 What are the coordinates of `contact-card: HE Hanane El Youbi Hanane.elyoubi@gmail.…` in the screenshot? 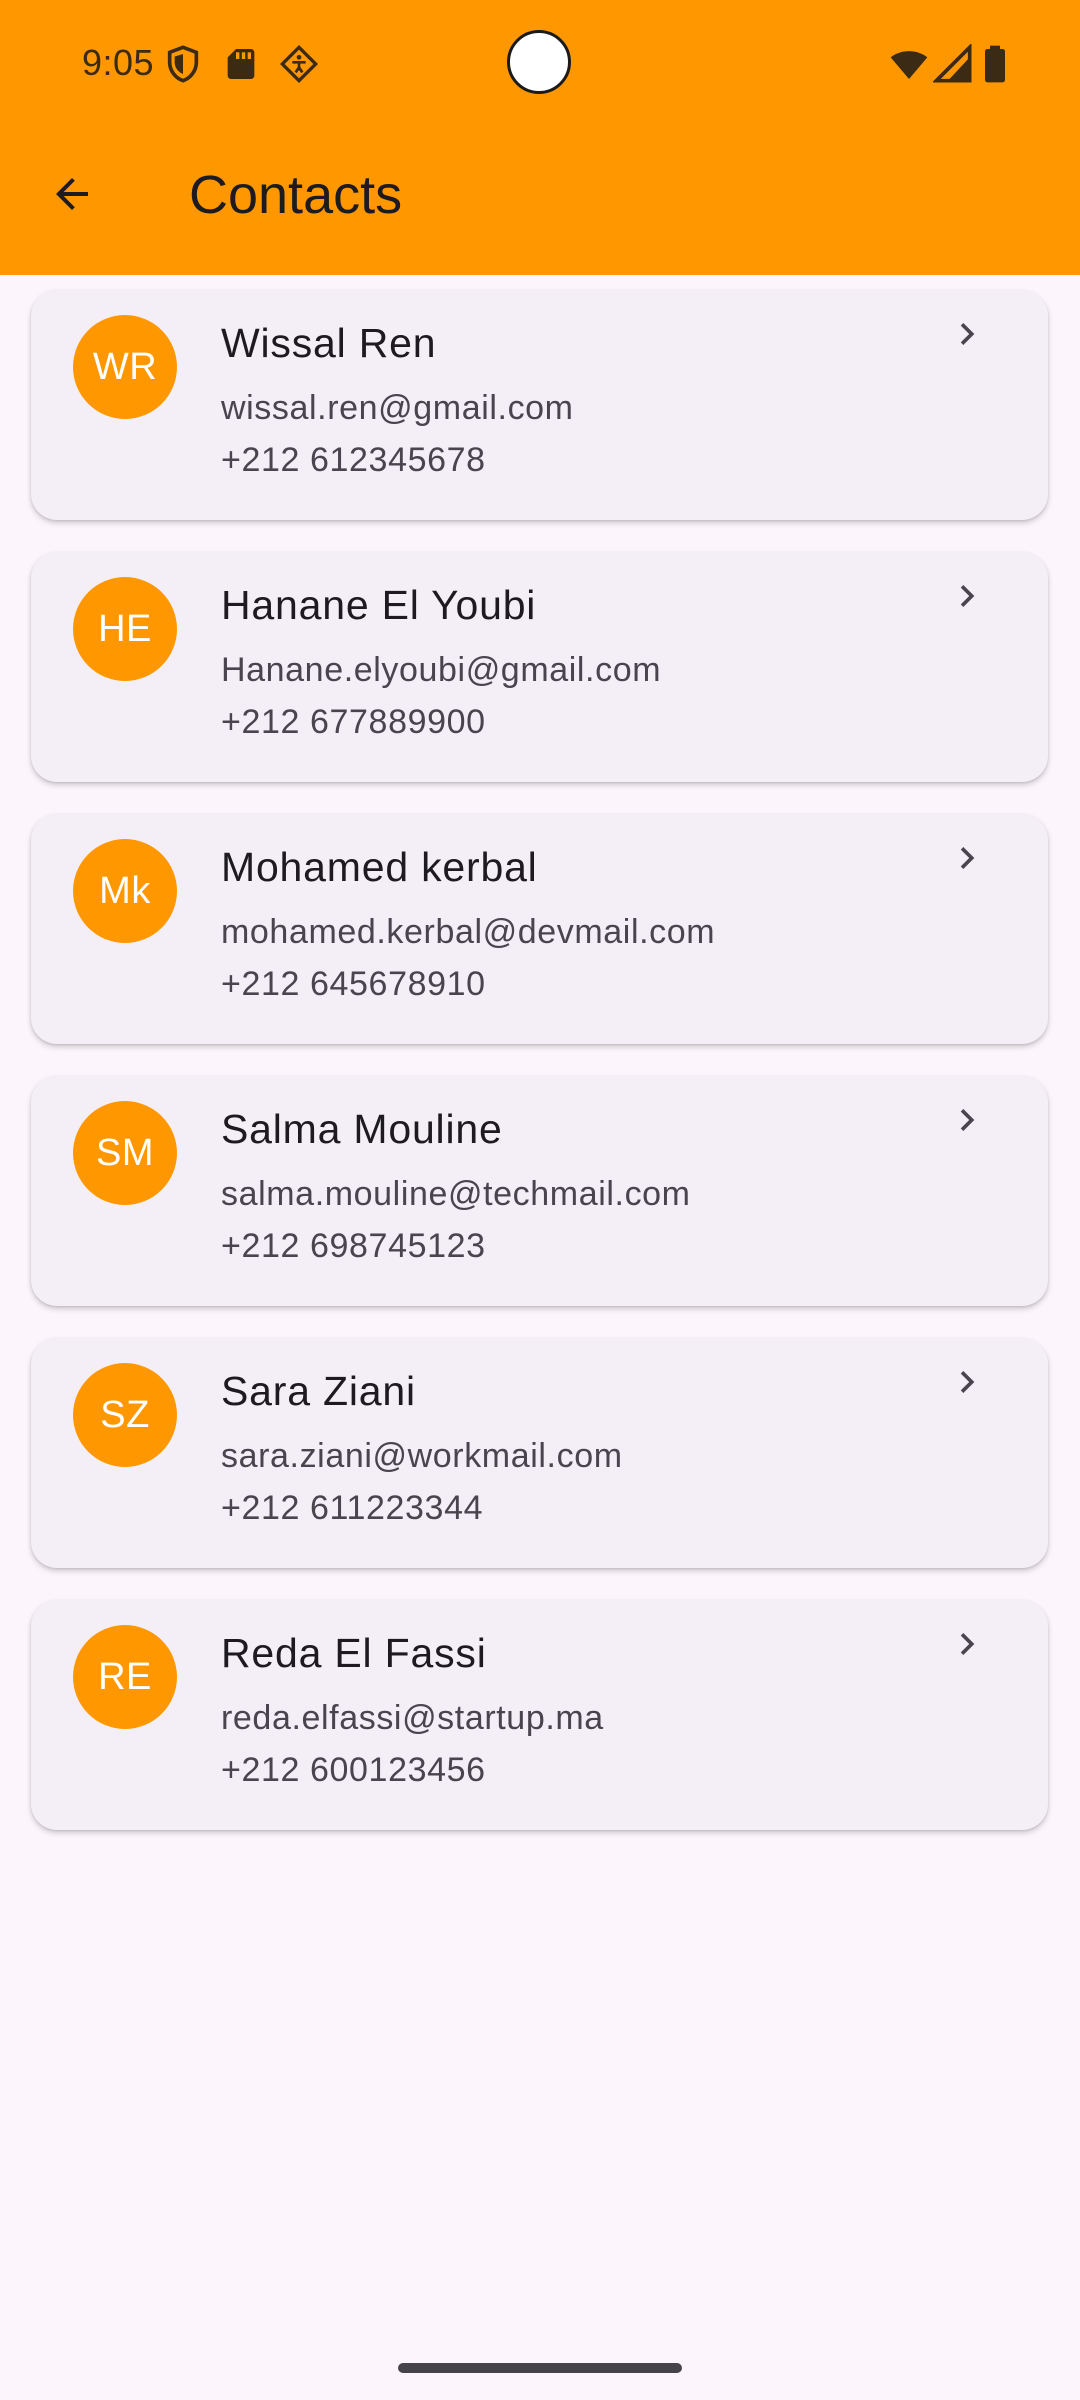 It's located at (539, 667).